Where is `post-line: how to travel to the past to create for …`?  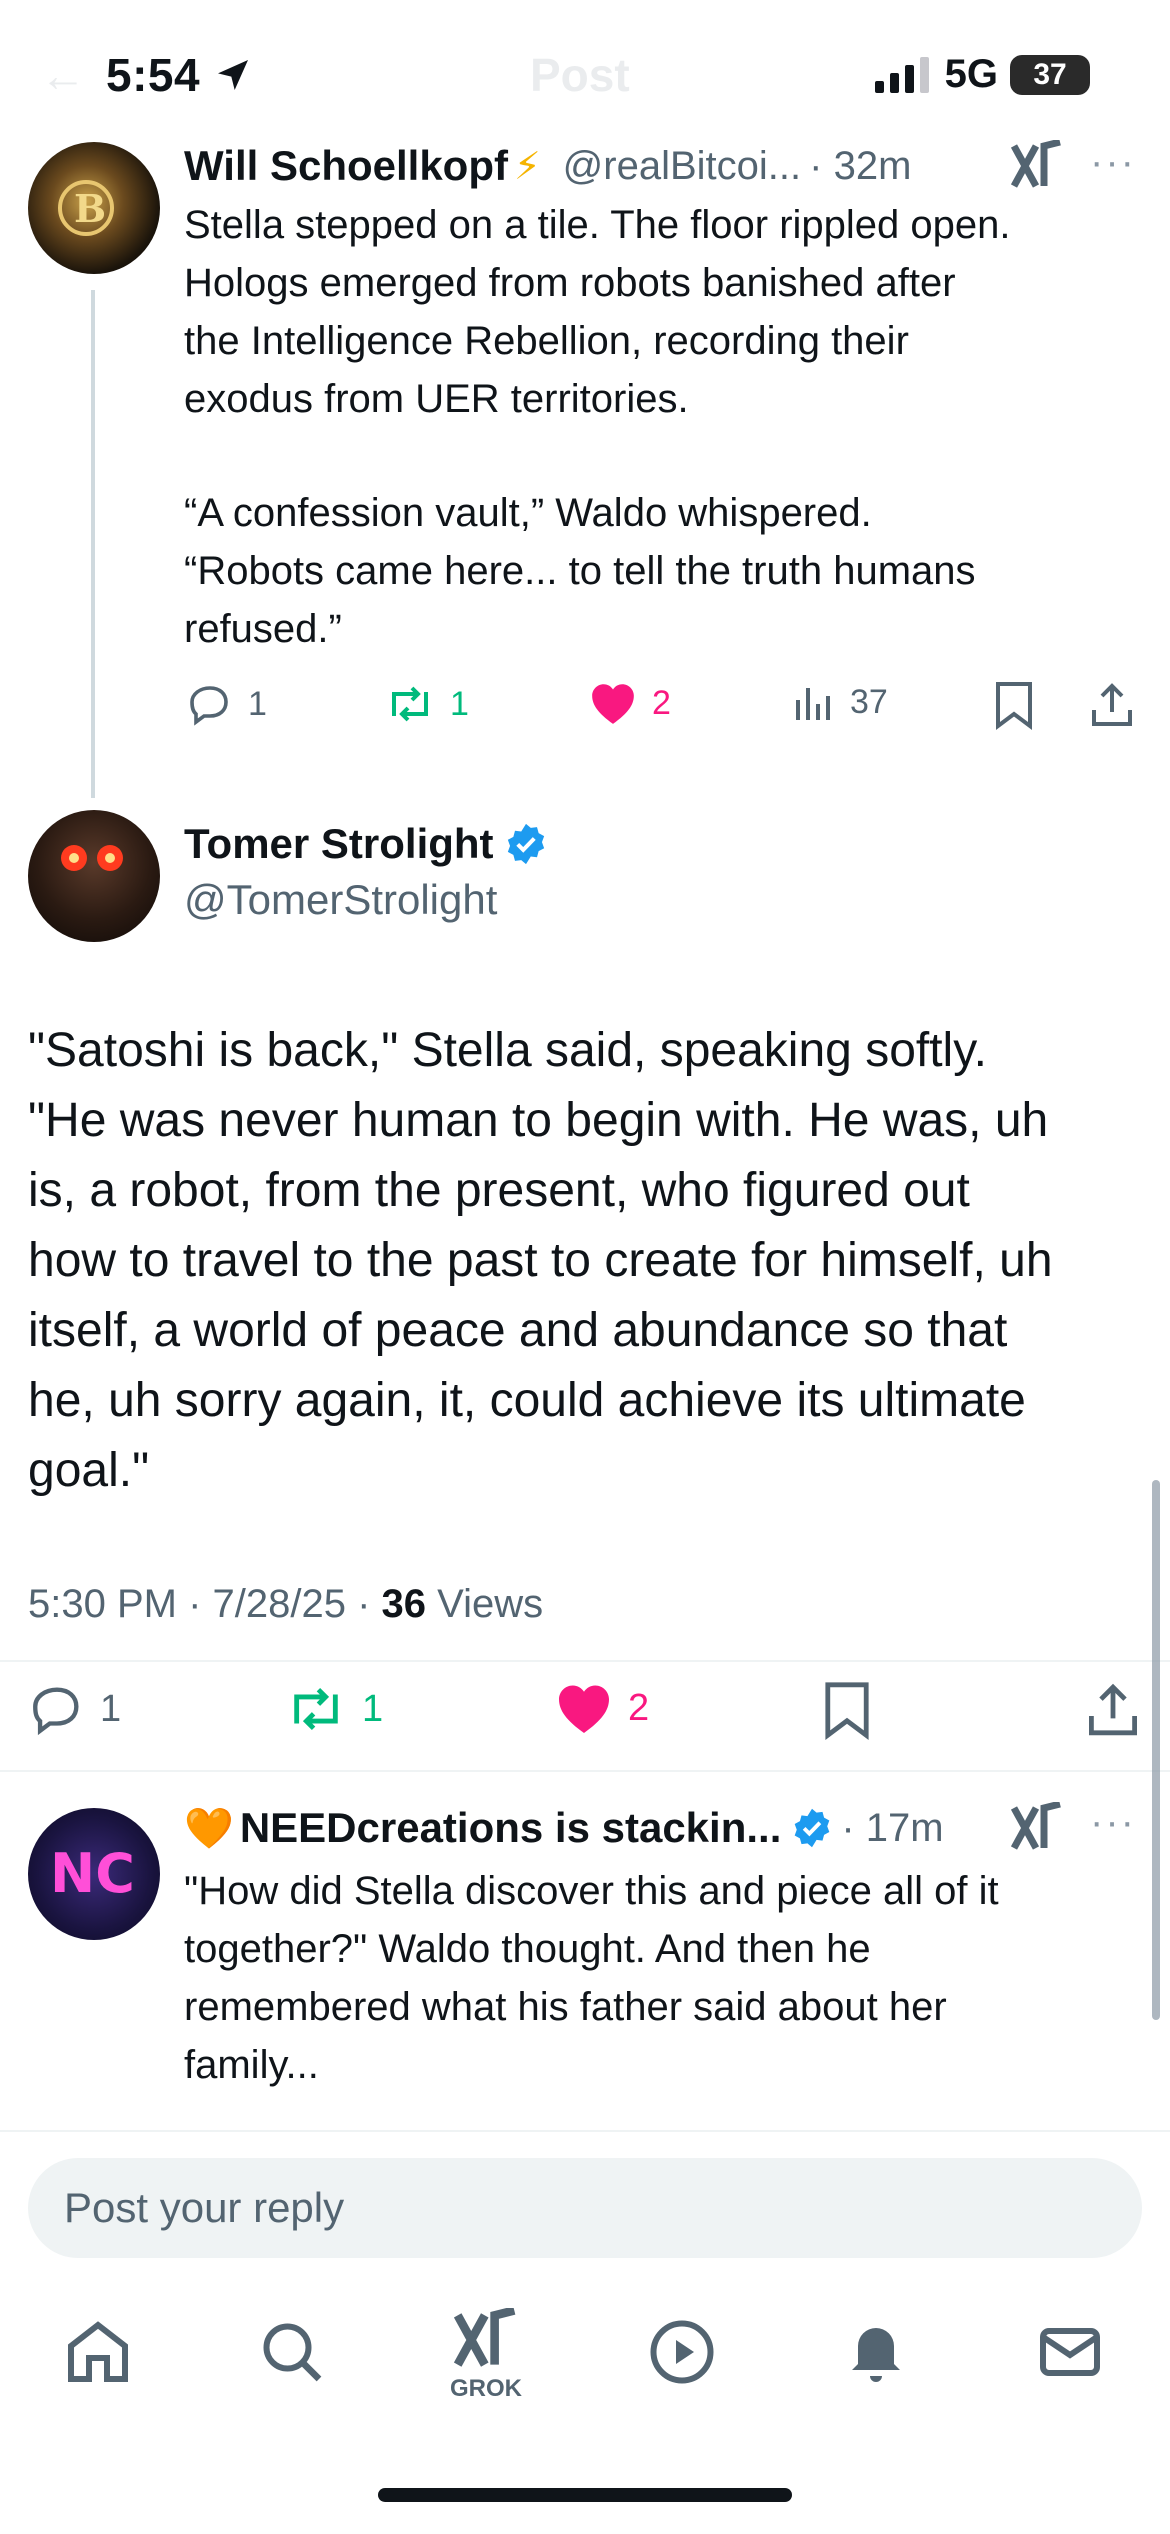 post-line: how to travel to the past to create for … is located at coordinates (540, 1260).